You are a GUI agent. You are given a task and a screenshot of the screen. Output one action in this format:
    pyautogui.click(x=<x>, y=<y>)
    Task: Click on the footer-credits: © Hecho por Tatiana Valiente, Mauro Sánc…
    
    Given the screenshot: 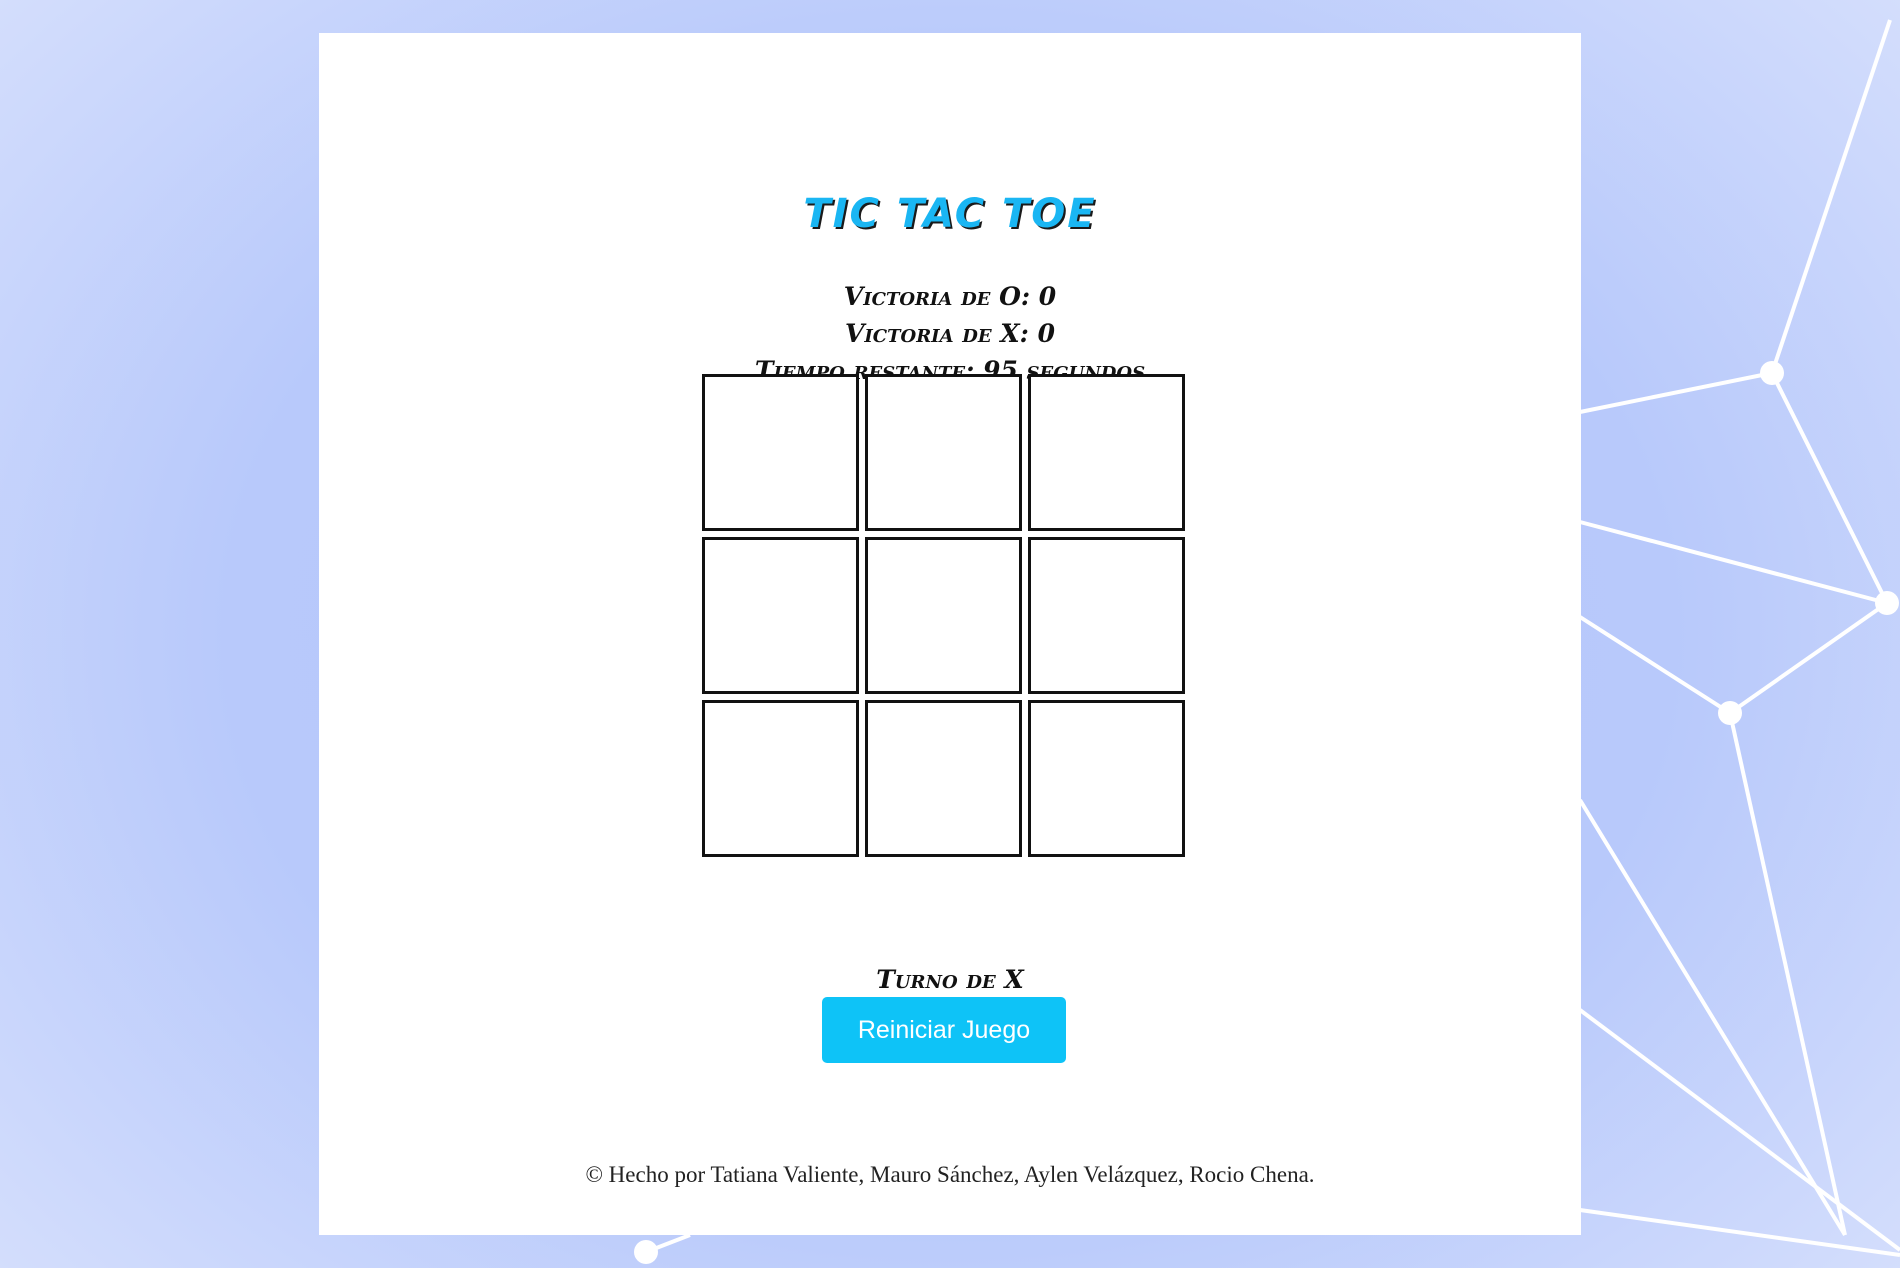 What is the action you would take?
    pyautogui.click(x=950, y=1174)
    